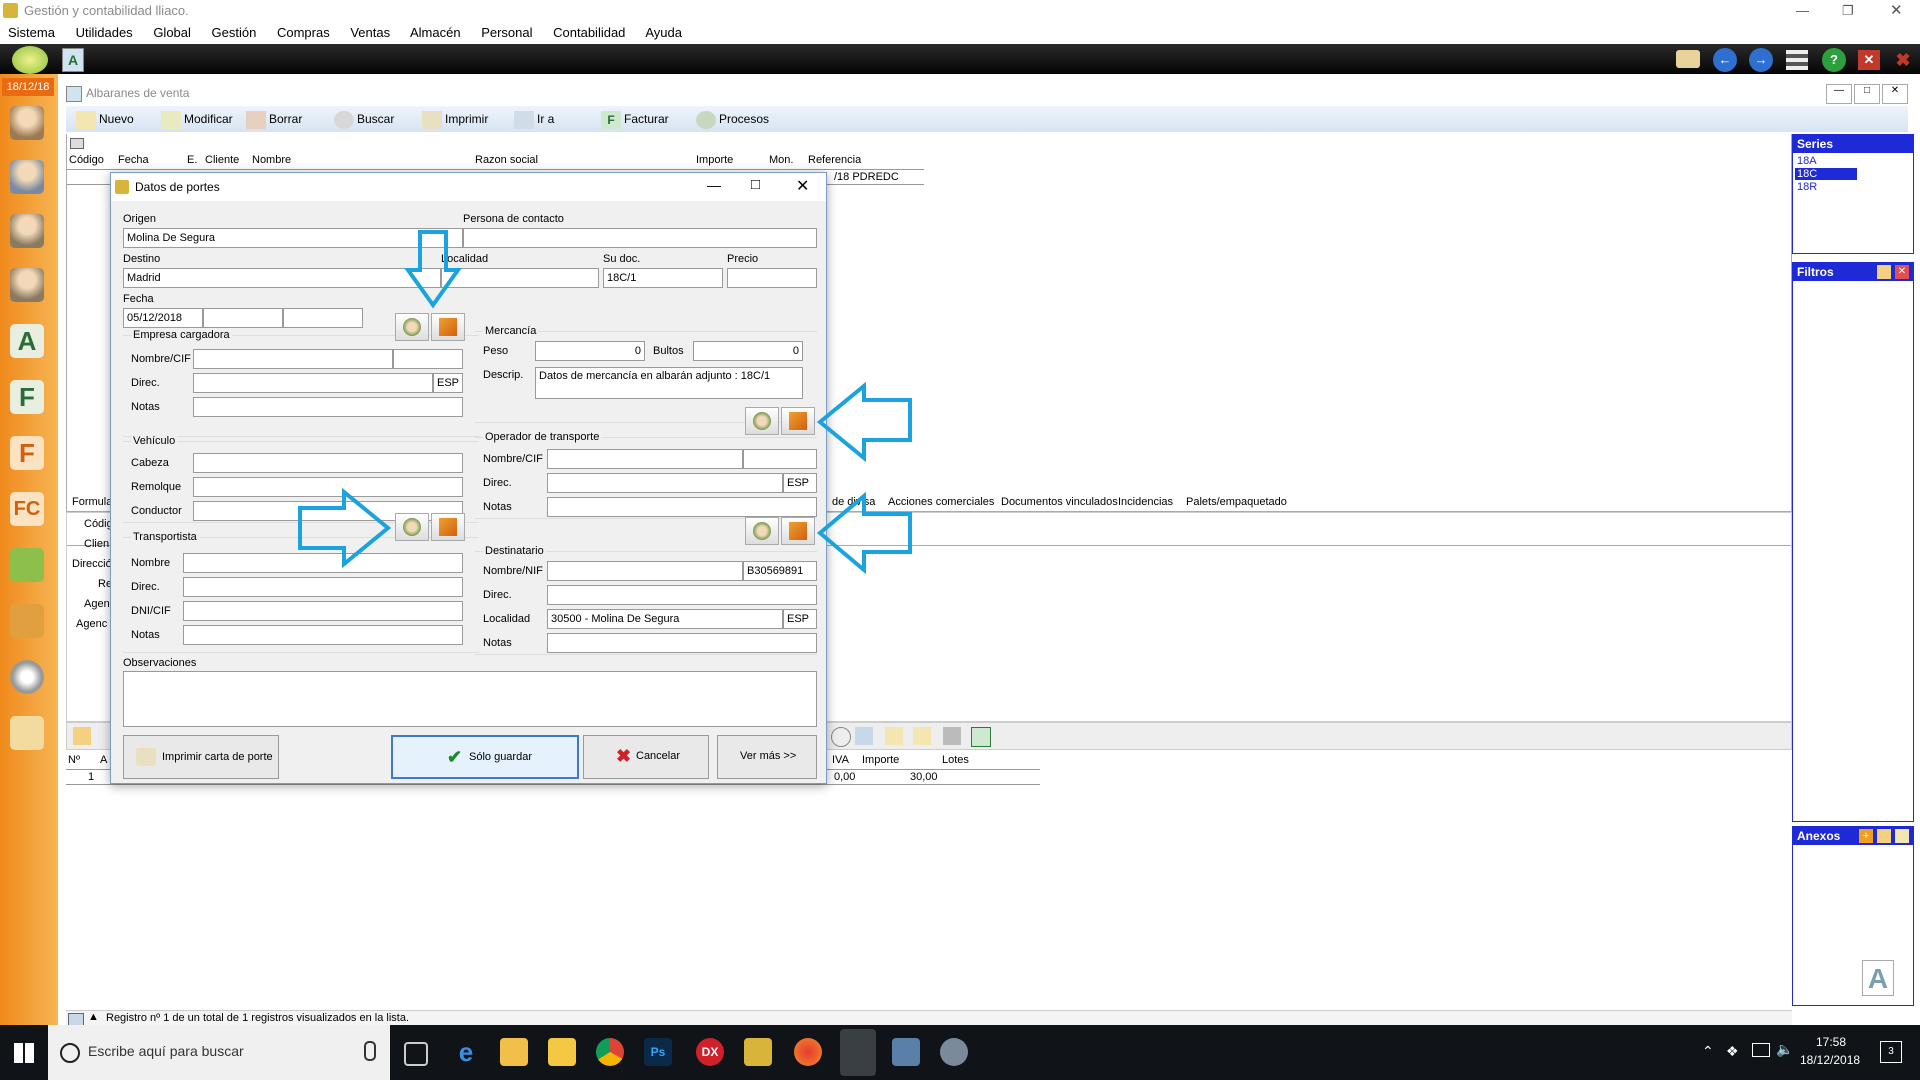 Image resolution: width=1920 pixels, height=1080 pixels. I want to click on chrome-icon, so click(610, 1052).